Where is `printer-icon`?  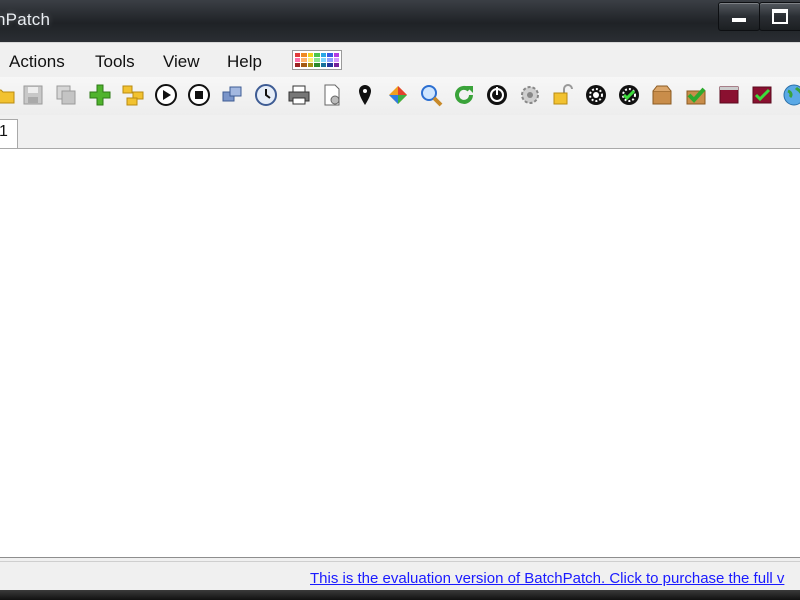 printer-icon is located at coordinates (299, 95).